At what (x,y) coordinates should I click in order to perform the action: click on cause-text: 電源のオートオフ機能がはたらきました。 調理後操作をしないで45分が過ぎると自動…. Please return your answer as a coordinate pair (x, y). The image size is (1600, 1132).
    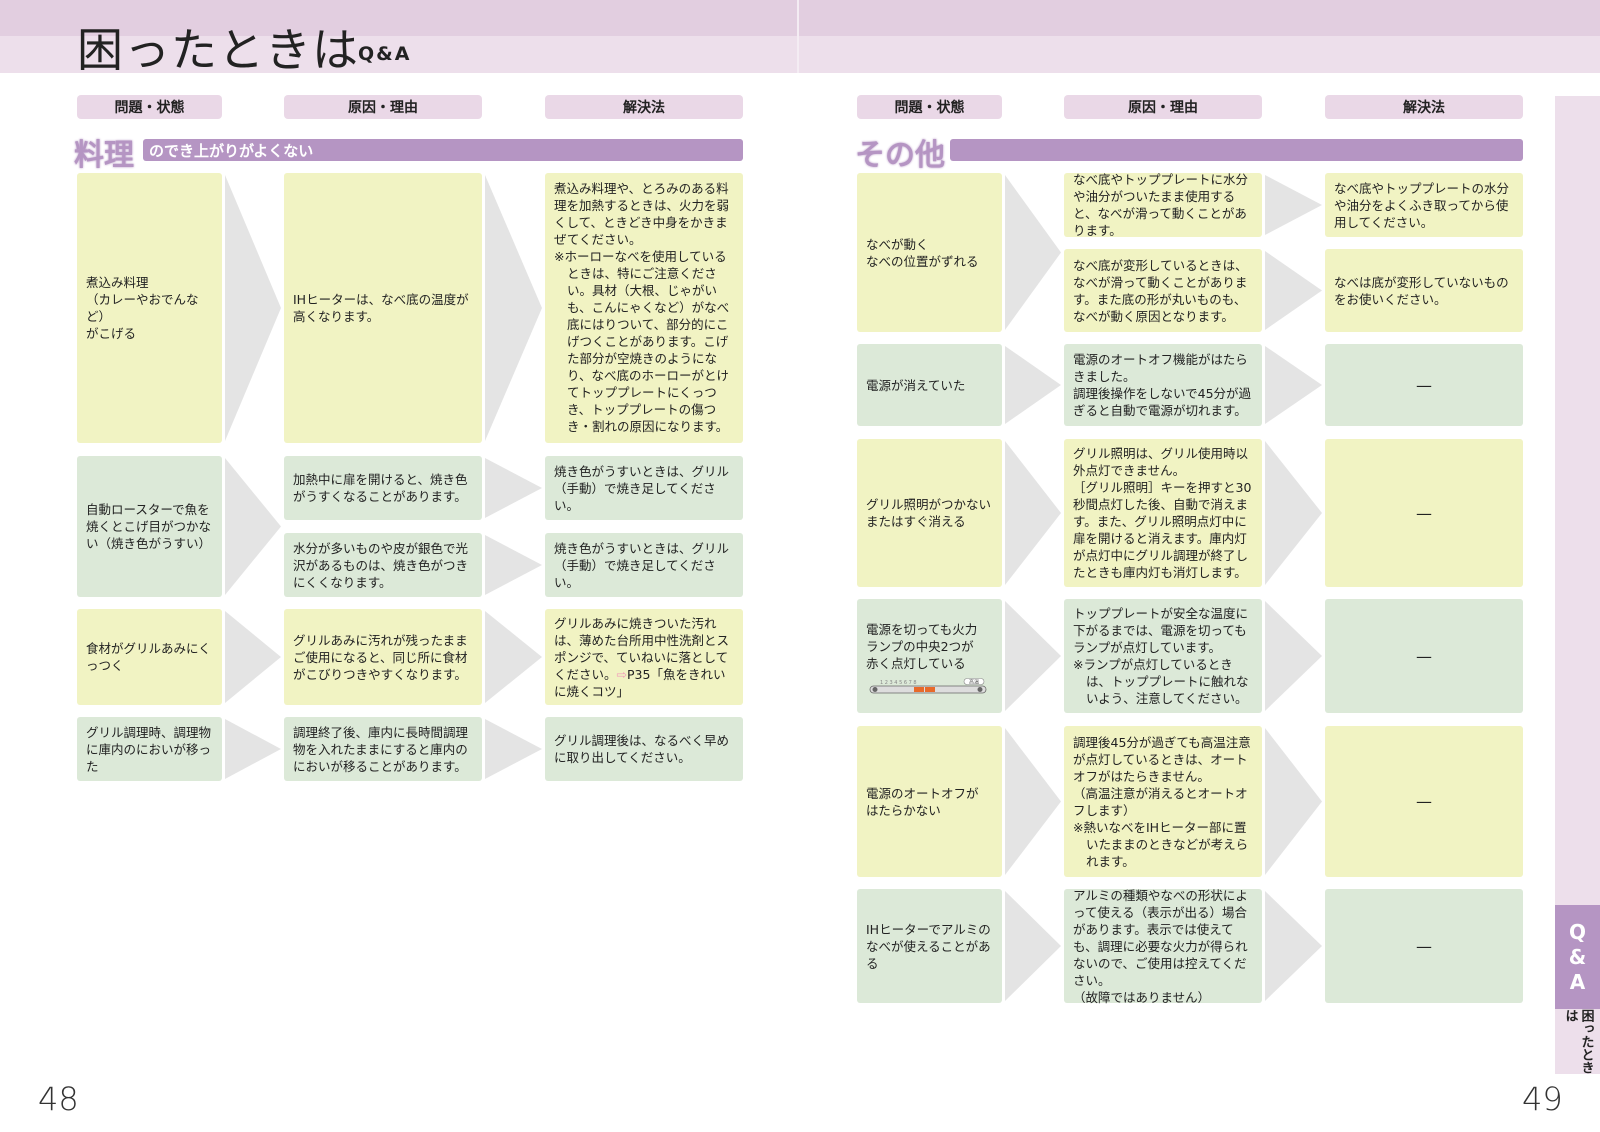
    Looking at the image, I should click on (1162, 385).